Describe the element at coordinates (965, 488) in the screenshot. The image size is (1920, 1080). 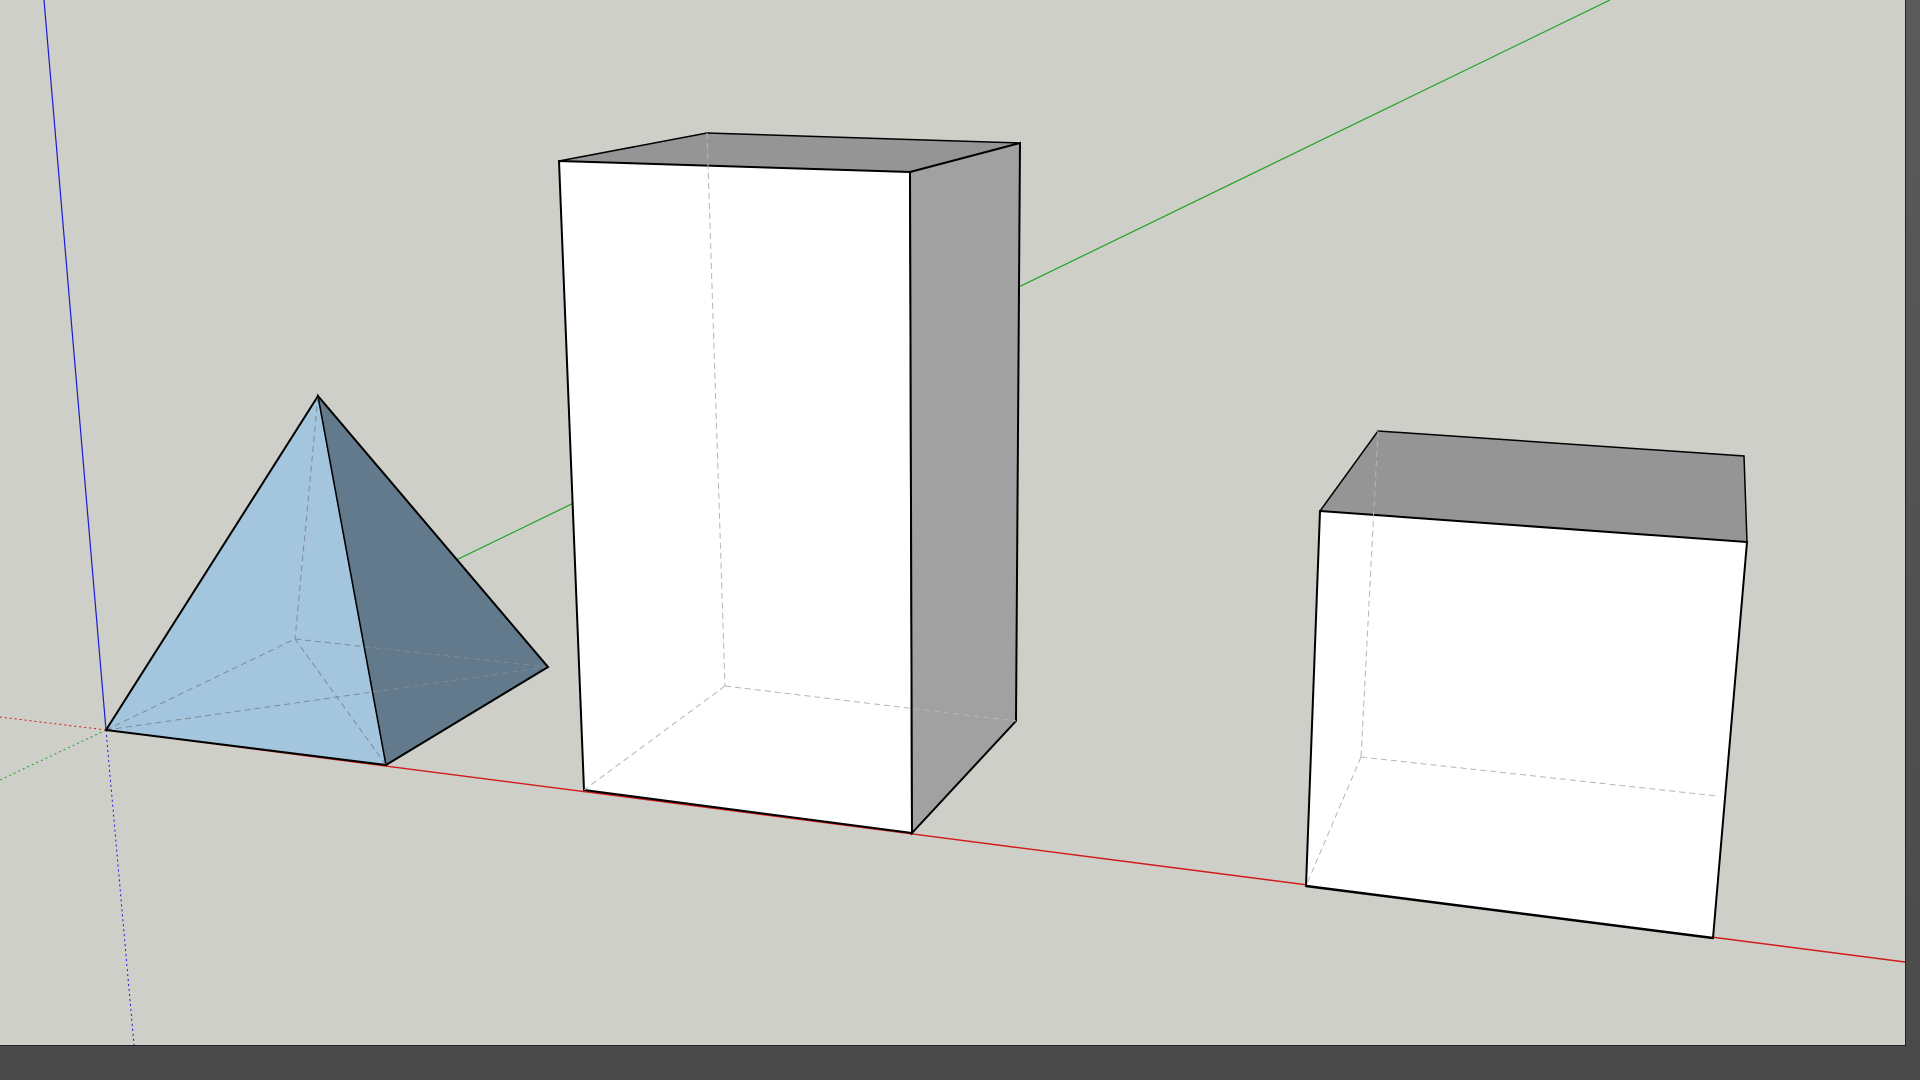
I see `tall-box-side-face` at that location.